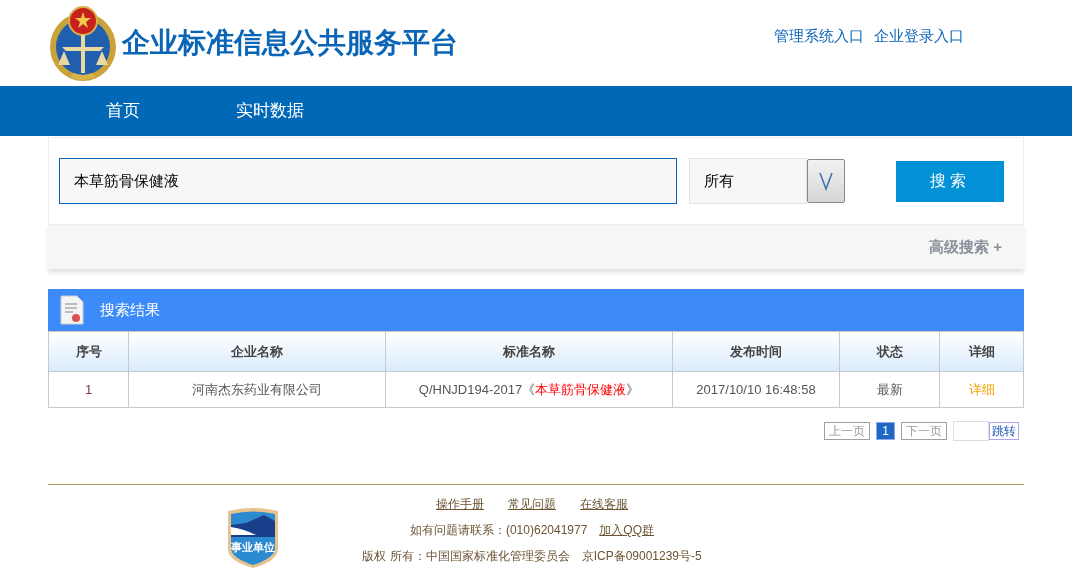  Describe the element at coordinates (819, 36) in the screenshot. I see `header-link: 管理系统入口` at that location.